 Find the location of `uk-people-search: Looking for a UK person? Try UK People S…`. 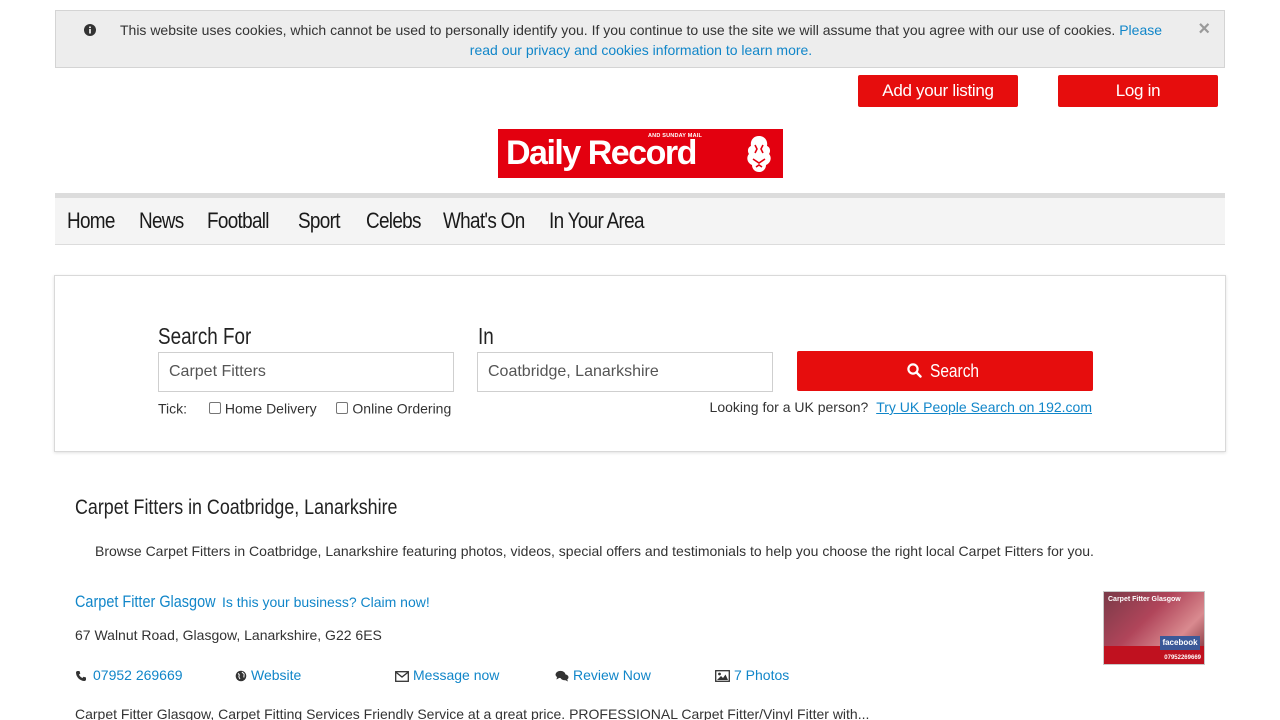

uk-people-search: Looking for a UK person? Try UK People S… is located at coordinates (901, 407).